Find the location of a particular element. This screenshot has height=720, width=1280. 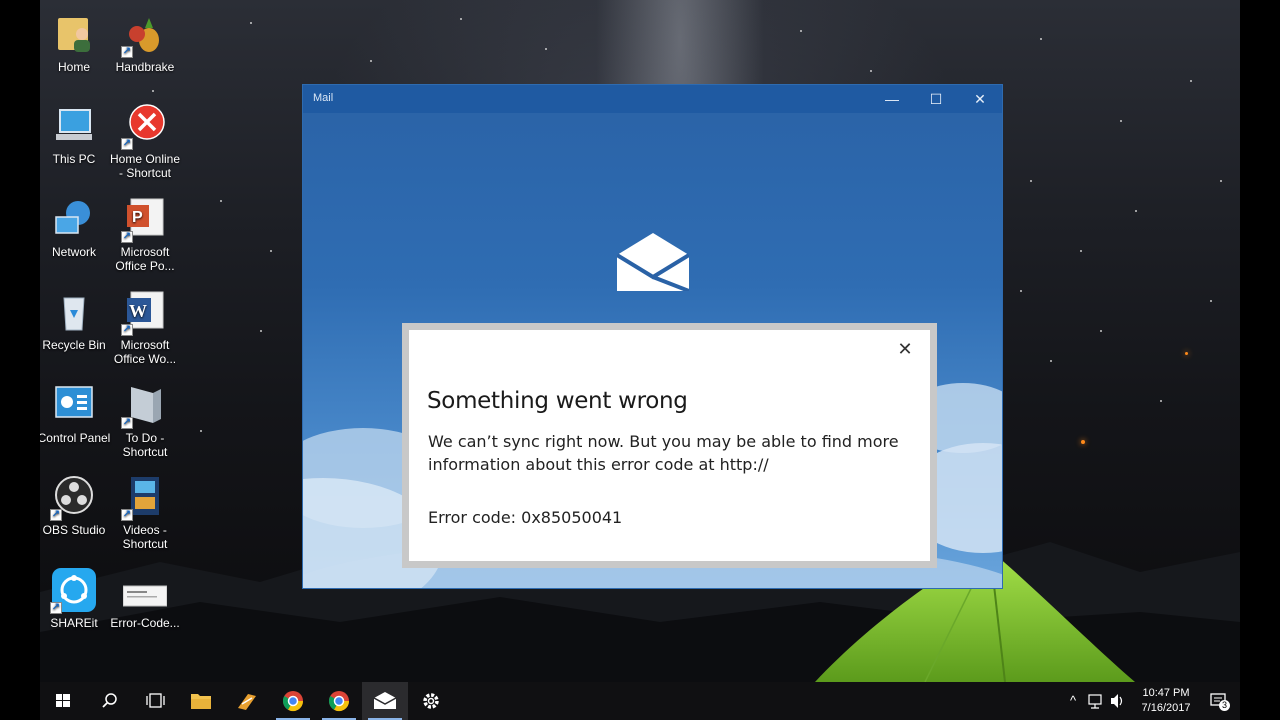

svg-text: W is located at coordinates (138, 311).